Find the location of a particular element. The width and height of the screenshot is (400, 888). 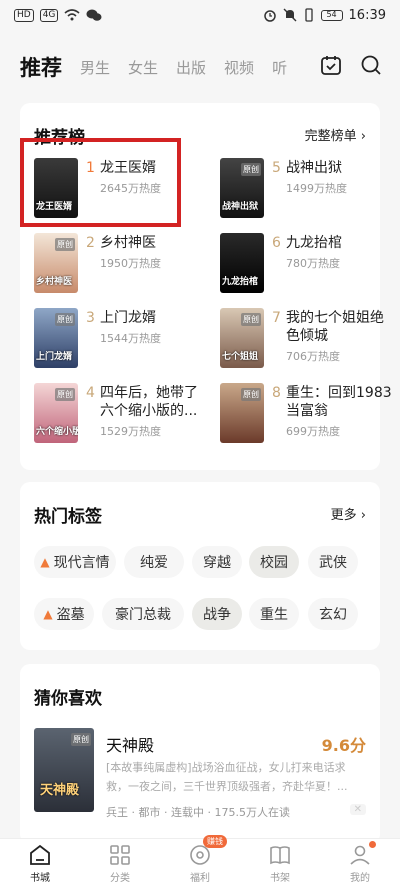

cover-title: 战神出狱 is located at coordinates (240, 207).